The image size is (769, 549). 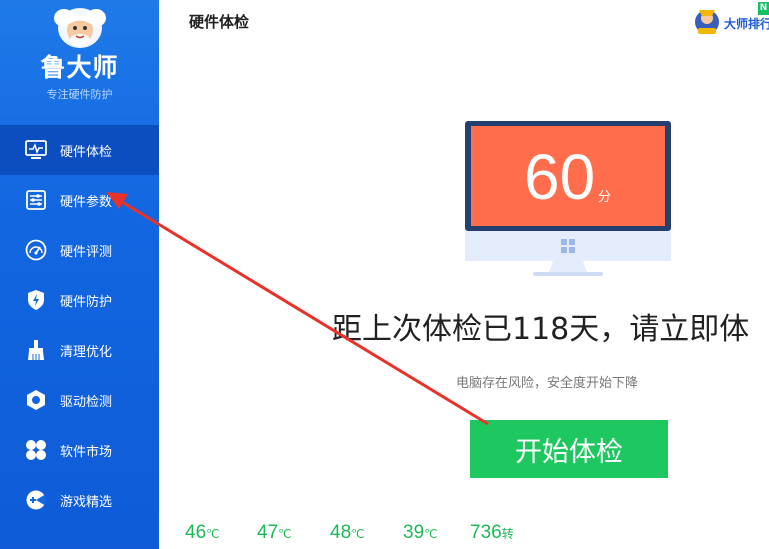 I want to click on temperature-stat-2: 47℃, so click(x=274, y=533).